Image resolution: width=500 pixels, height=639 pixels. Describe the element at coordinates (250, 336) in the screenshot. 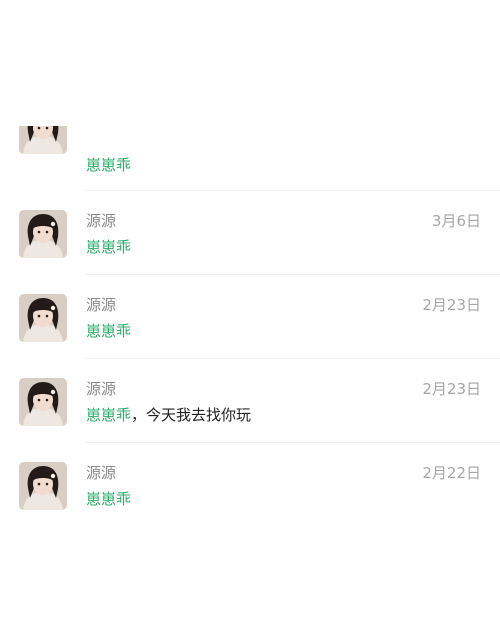

I see `comment-item: 源源 2月23日 崽崽乖` at that location.